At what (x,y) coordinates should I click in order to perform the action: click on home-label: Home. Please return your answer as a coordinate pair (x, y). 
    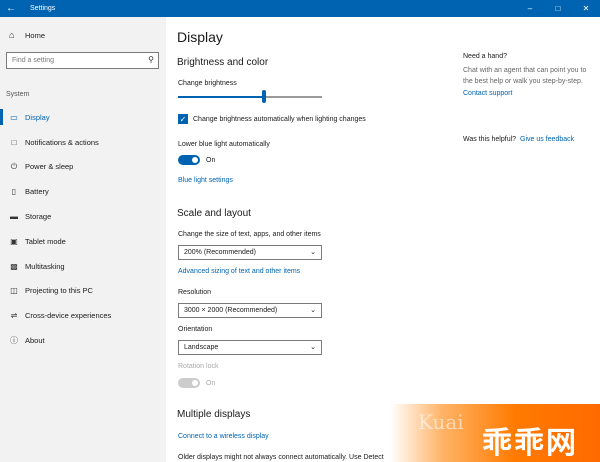
    Looking at the image, I should click on (35, 35).